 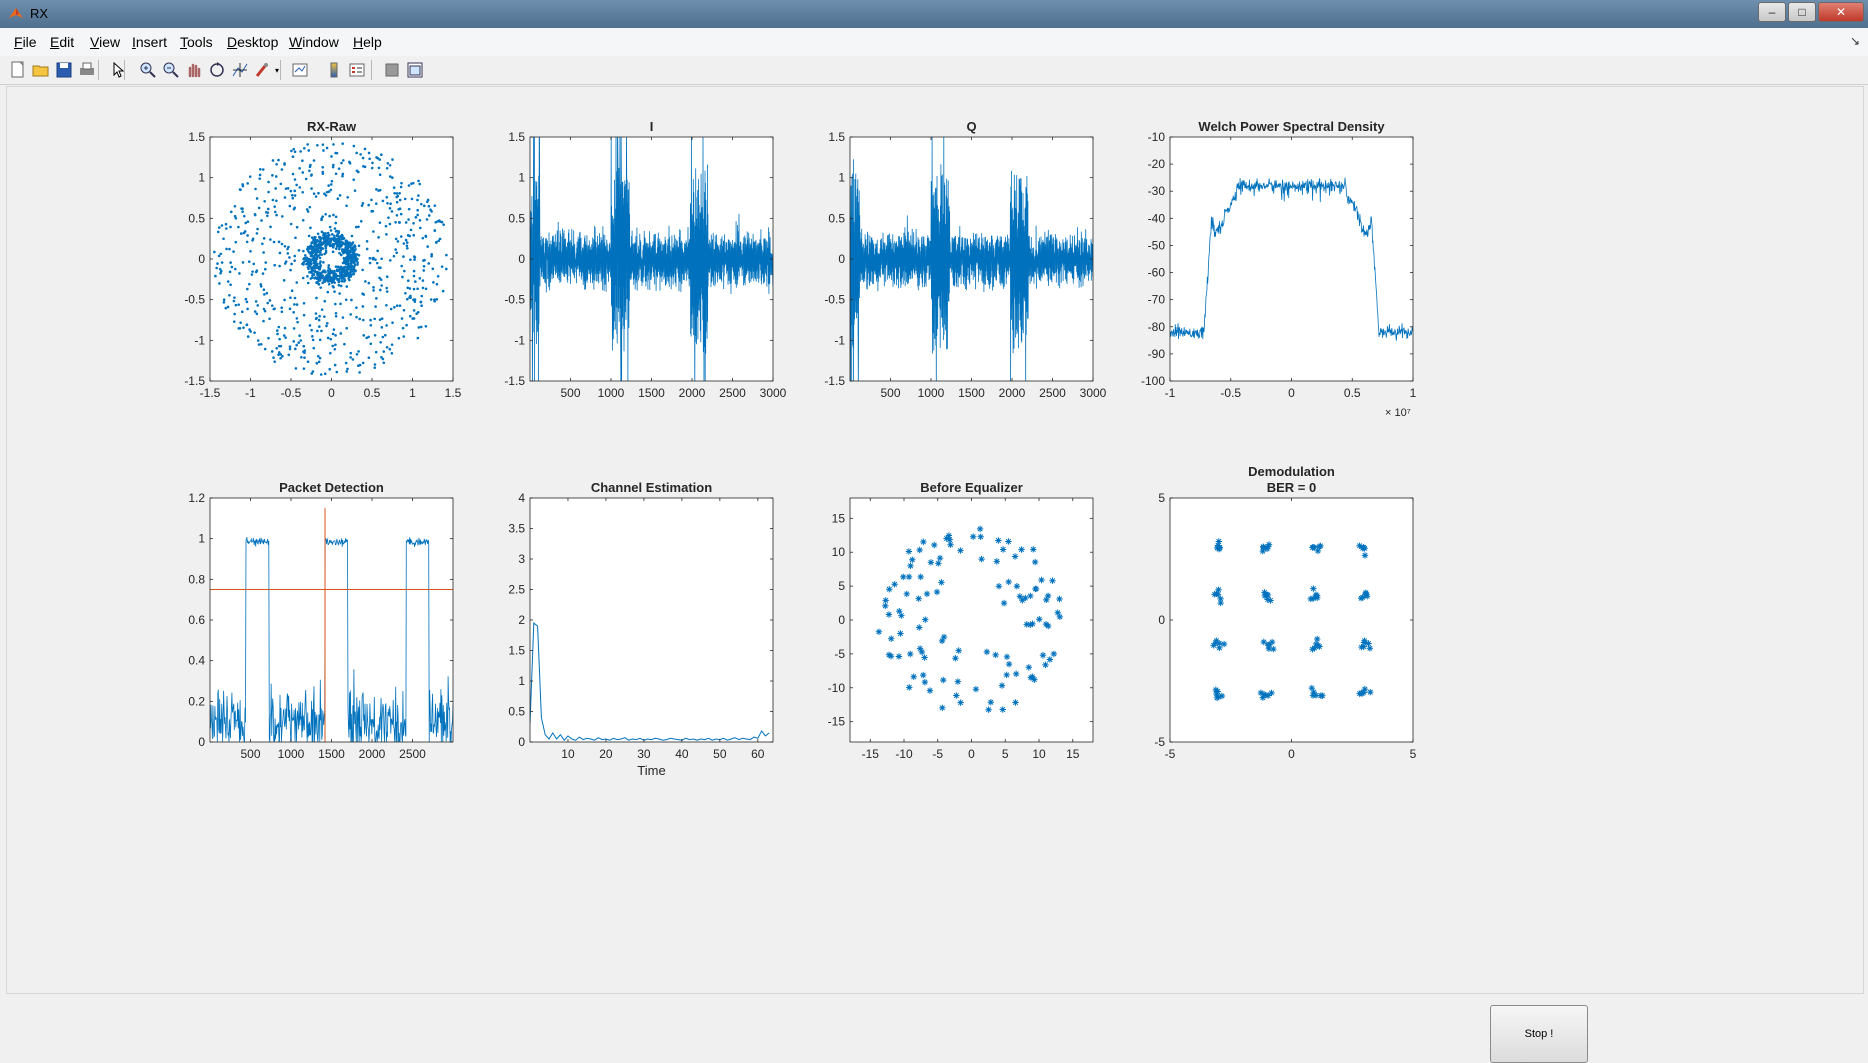 I want to click on zoom-out-icon, so click(x=171, y=70).